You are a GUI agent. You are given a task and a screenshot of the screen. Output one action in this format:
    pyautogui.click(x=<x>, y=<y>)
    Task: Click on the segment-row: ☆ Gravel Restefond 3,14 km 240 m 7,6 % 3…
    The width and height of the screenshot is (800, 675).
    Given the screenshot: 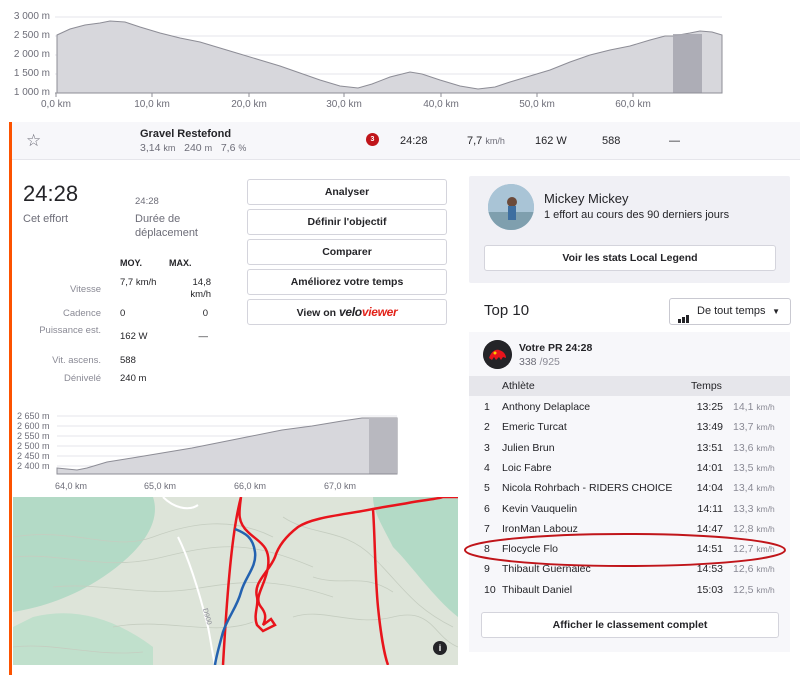 What is the action you would take?
    pyautogui.click(x=406, y=141)
    